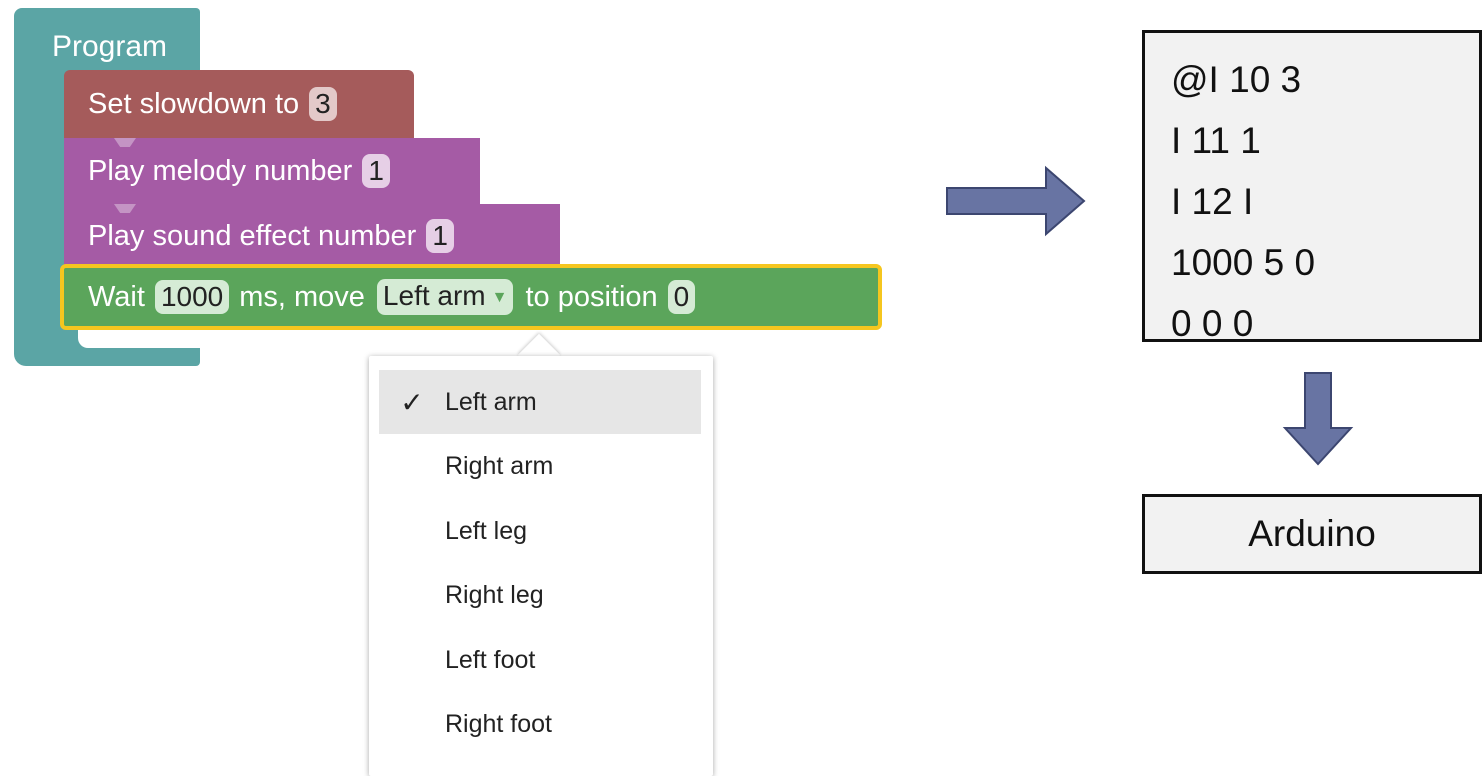 This screenshot has width=1482, height=776. Describe the element at coordinates (1318, 419) in the screenshot. I see `arrow-down-icon` at that location.